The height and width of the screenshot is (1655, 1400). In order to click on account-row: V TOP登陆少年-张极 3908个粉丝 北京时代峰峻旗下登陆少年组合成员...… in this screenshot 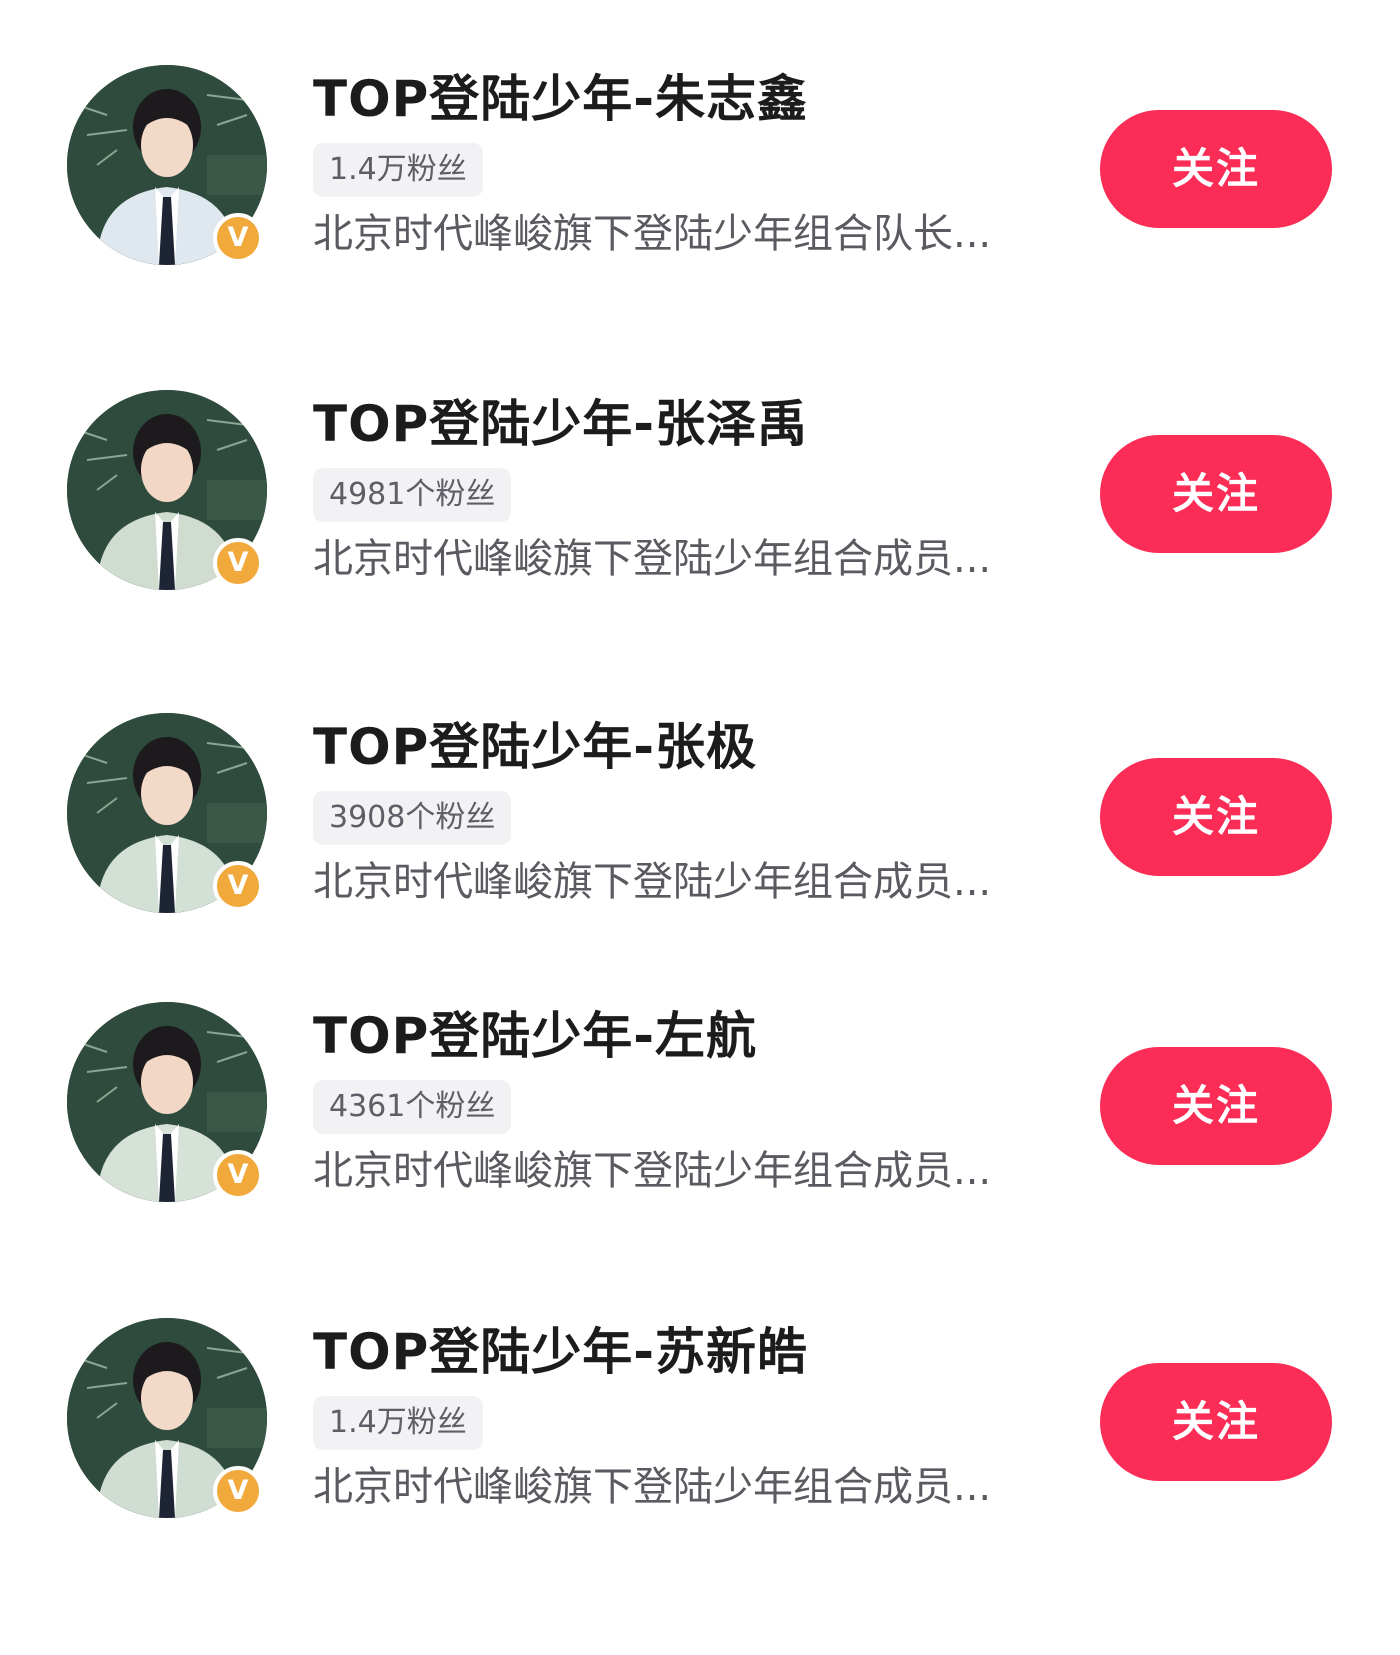, I will do `click(700, 823)`.